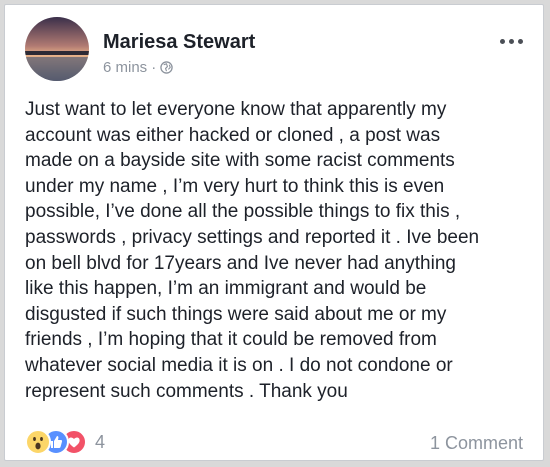  Describe the element at coordinates (100, 442) in the screenshot. I see `reaction-count: 4` at that location.